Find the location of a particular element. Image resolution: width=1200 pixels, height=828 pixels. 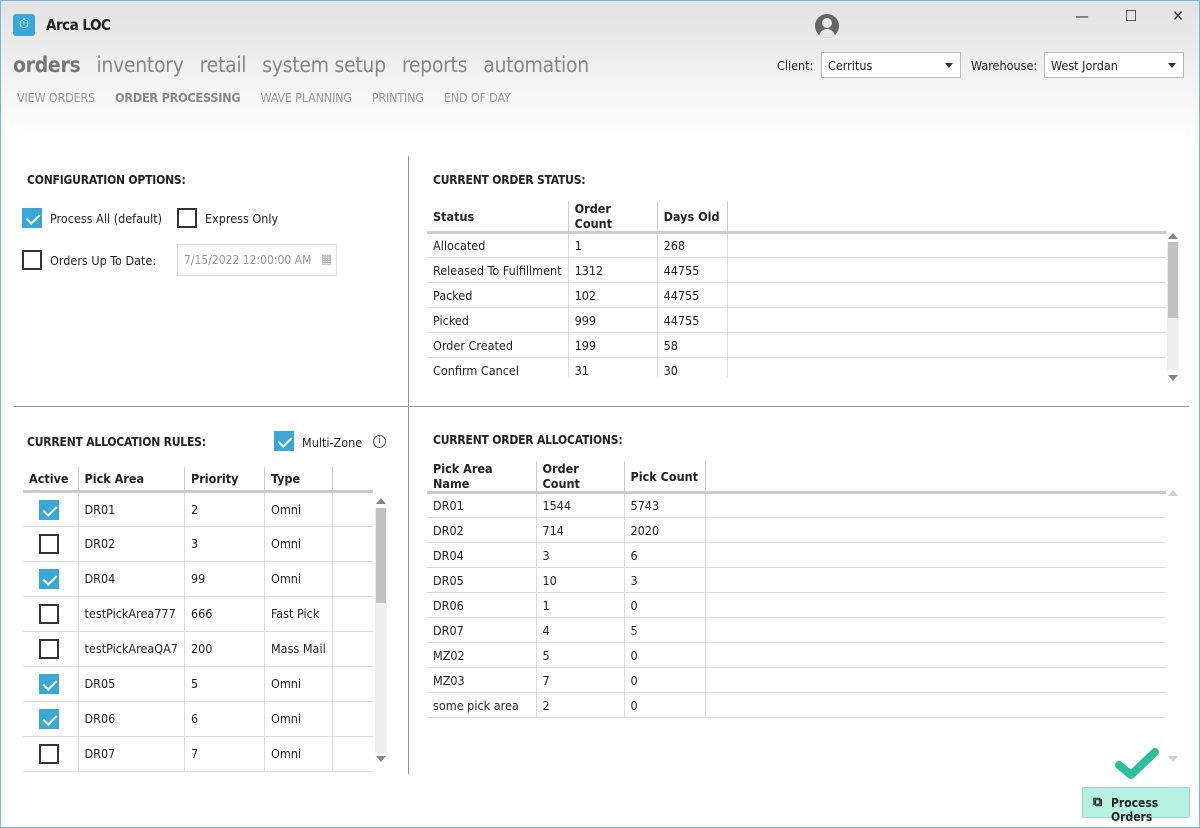

table-row: DR01 2 Omni is located at coordinates (198, 509).